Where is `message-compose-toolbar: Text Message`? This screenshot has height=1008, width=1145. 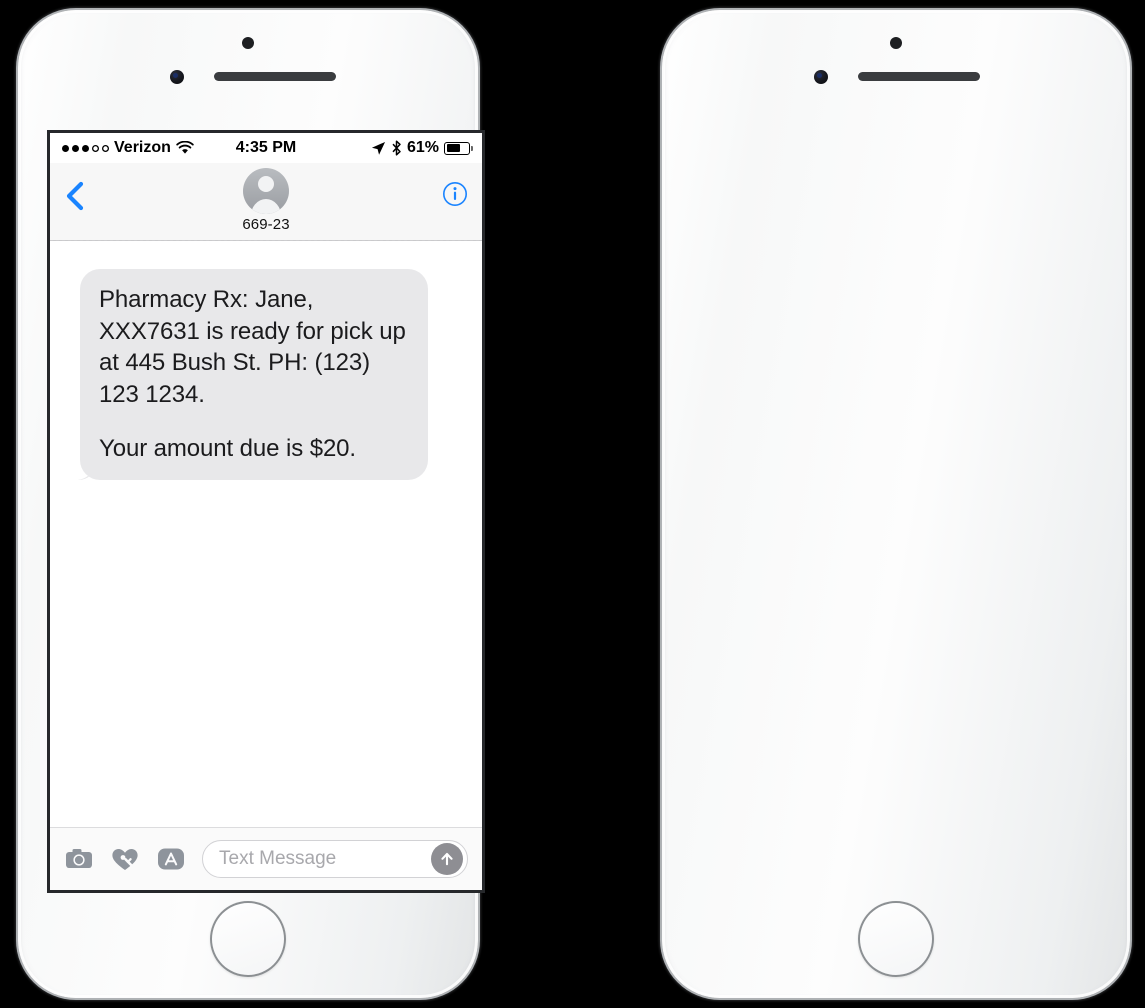 message-compose-toolbar: Text Message is located at coordinates (266, 858).